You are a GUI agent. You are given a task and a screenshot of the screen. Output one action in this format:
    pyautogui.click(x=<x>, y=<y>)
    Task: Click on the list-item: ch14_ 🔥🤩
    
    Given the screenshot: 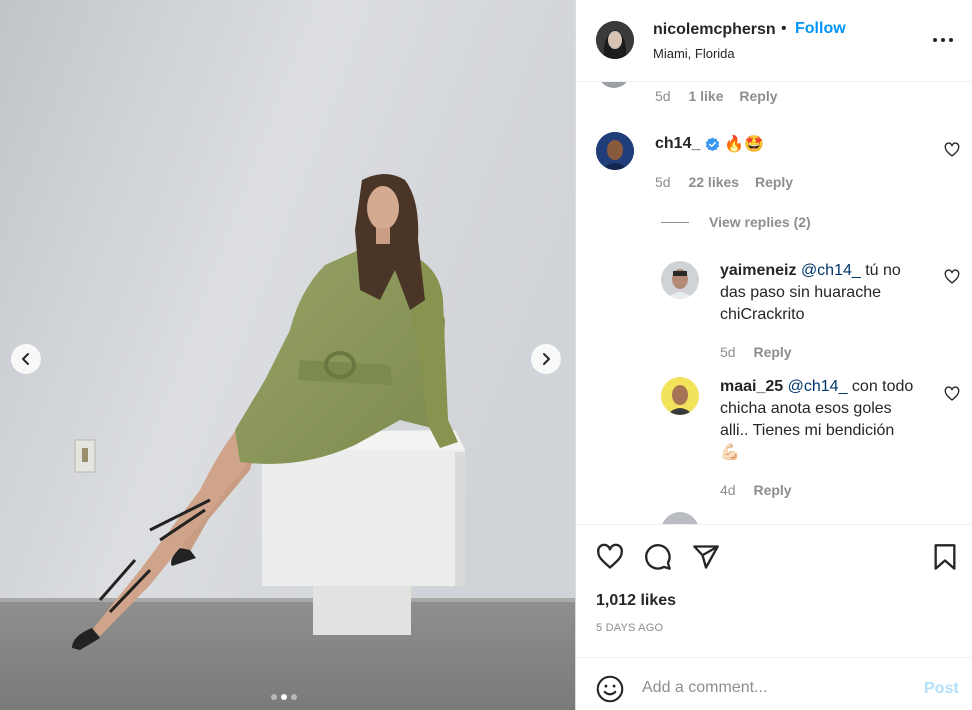 What is the action you would take?
    pyautogui.click(x=709, y=144)
    